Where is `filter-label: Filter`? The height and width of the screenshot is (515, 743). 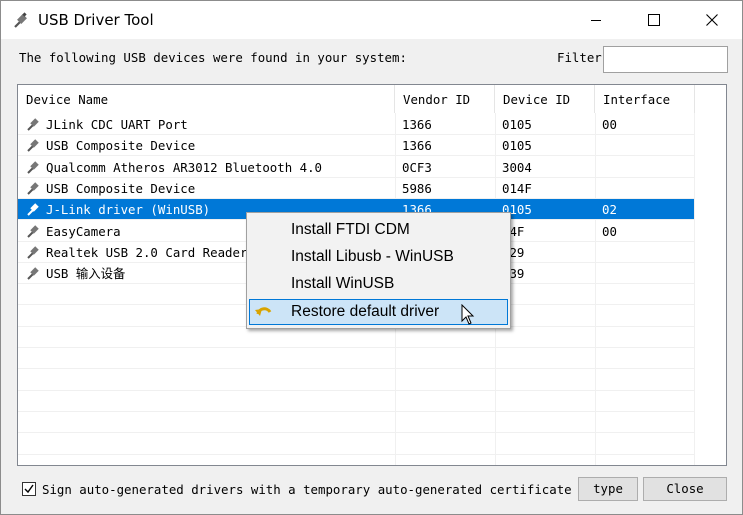 filter-label: Filter is located at coordinates (579, 57).